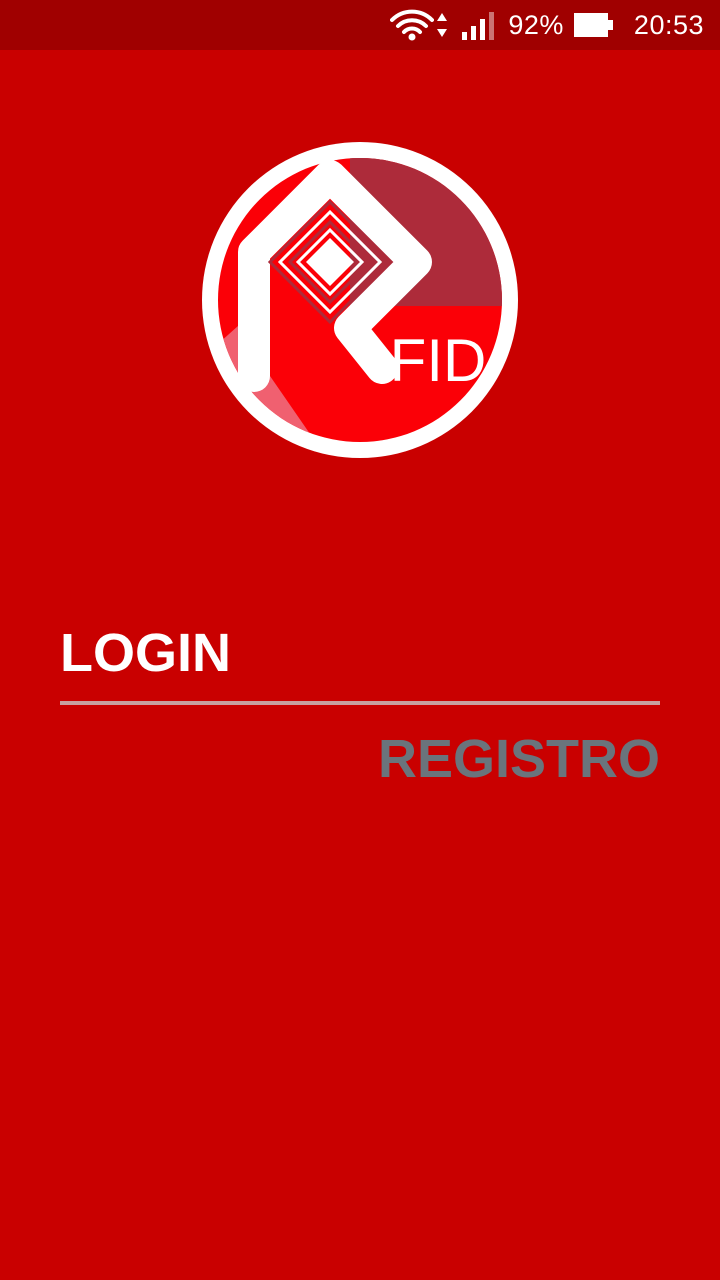  What do you see at coordinates (360, 300) in the screenshot?
I see `rfid-logo: FID` at bounding box center [360, 300].